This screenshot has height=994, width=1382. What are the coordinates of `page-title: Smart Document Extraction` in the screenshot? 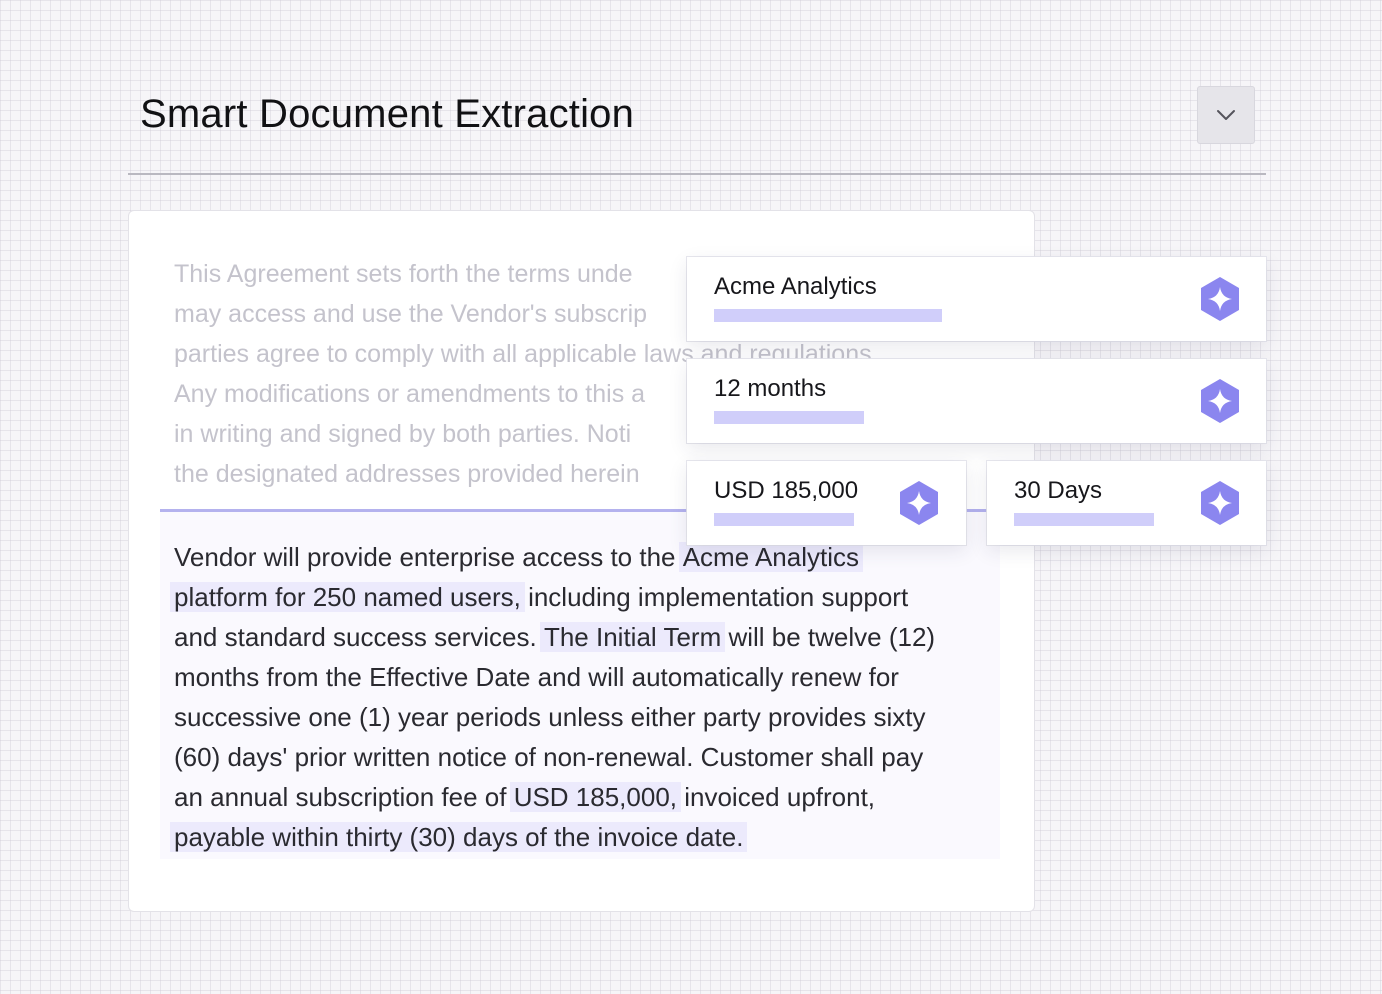 It's located at (387, 114).